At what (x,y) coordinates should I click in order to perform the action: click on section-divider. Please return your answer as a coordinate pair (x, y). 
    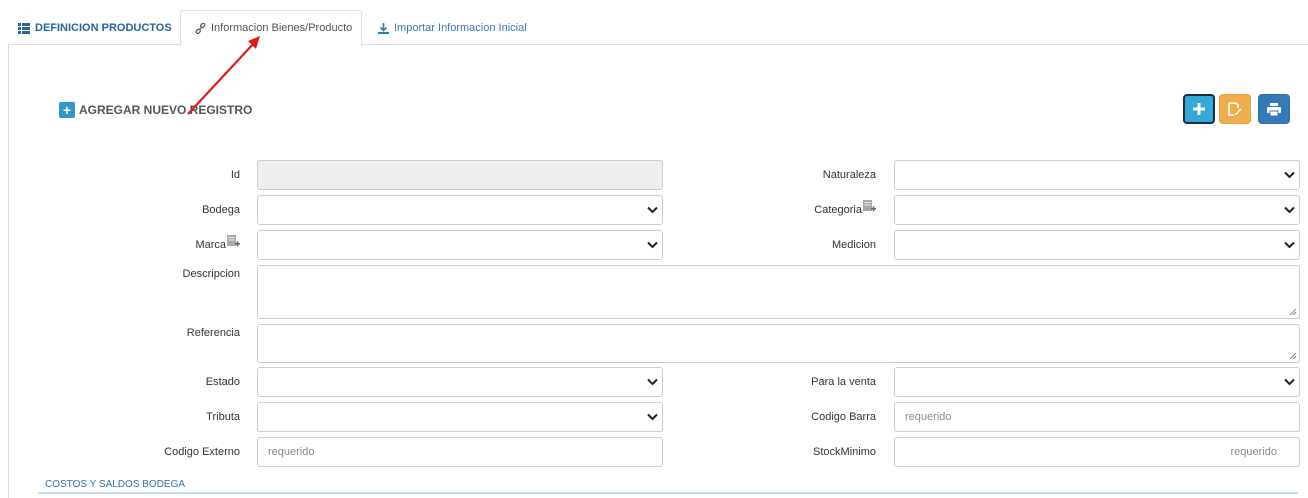
    Looking at the image, I should click on (668, 493).